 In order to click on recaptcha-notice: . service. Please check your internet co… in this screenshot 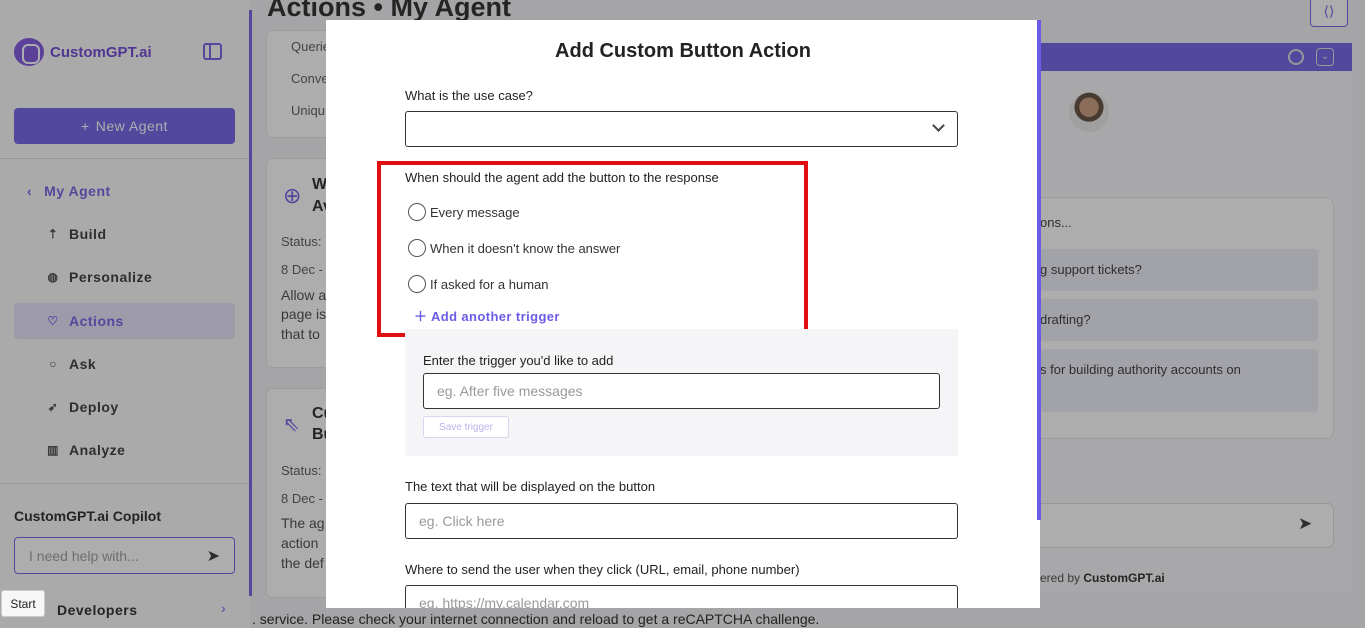, I will do `click(536, 619)`.